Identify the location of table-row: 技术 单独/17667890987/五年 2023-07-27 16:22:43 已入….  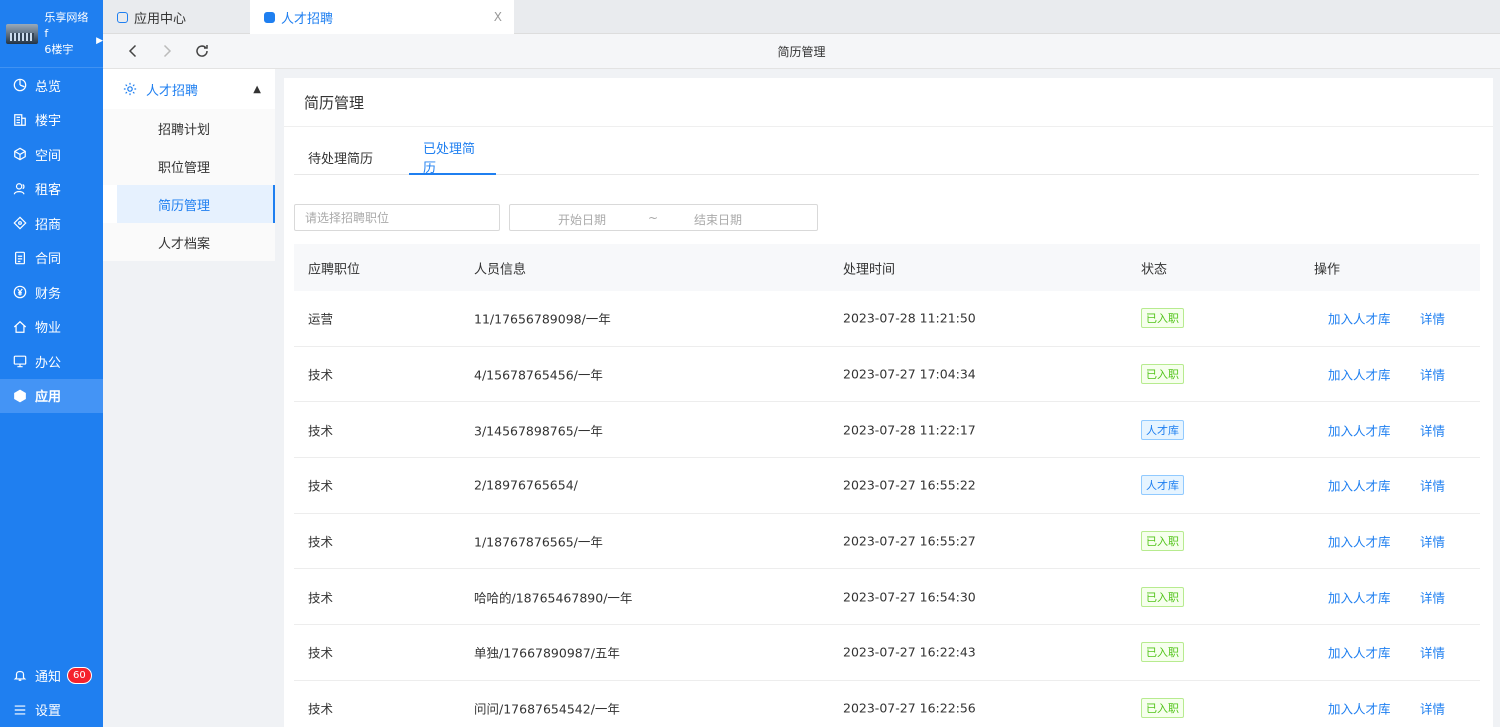
(887, 653).